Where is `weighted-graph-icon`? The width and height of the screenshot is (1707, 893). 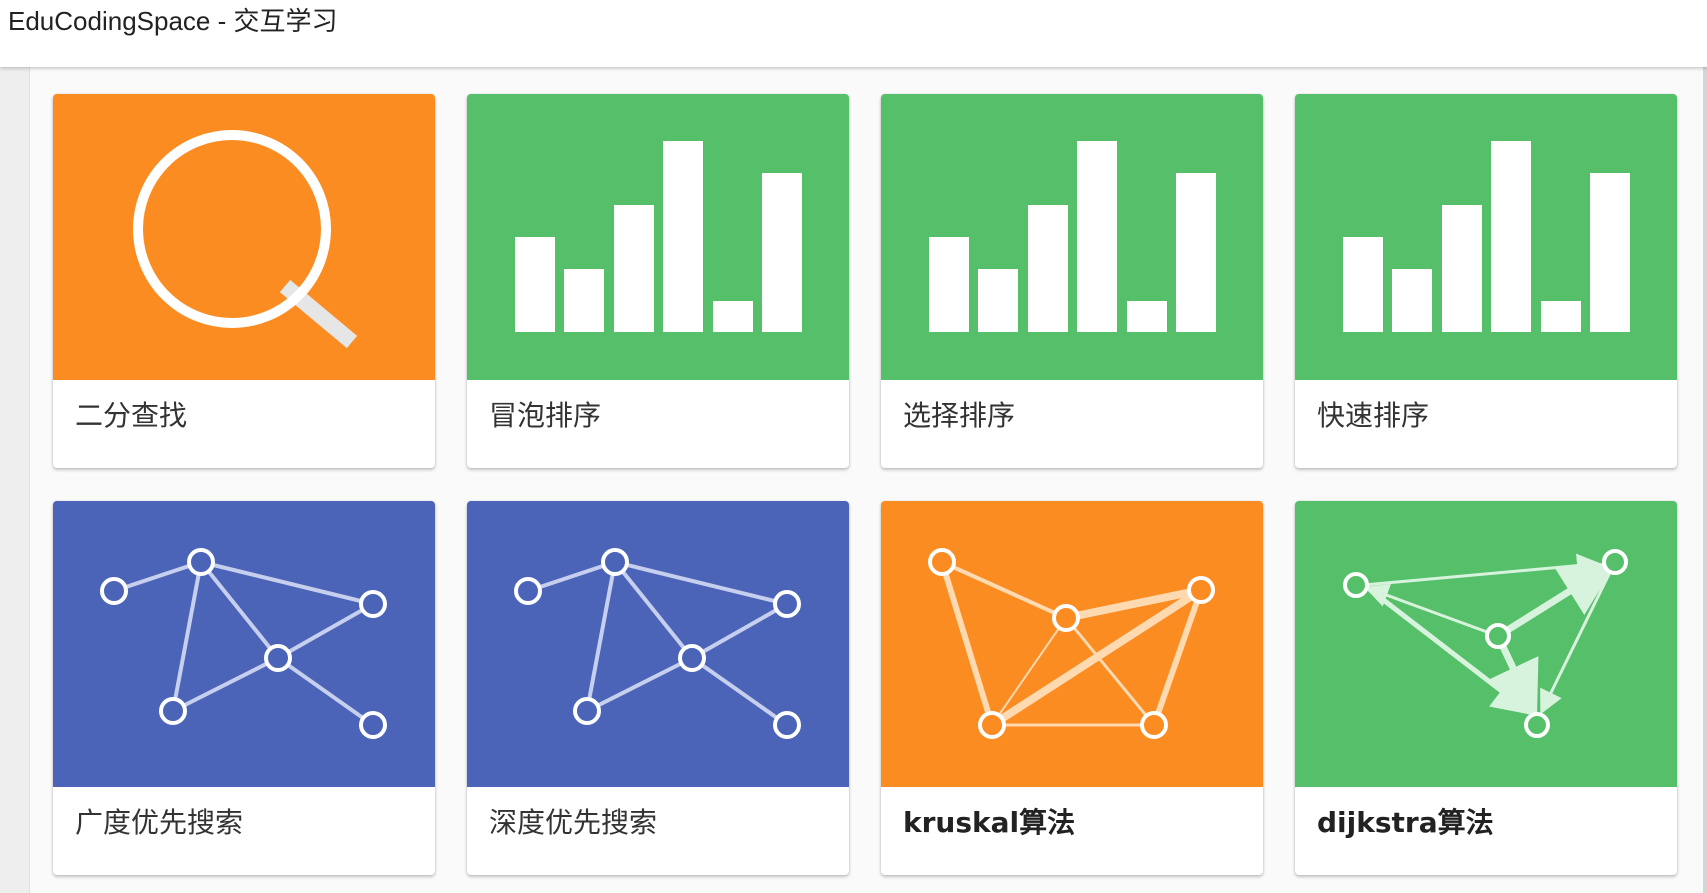 weighted-graph-icon is located at coordinates (1071, 643).